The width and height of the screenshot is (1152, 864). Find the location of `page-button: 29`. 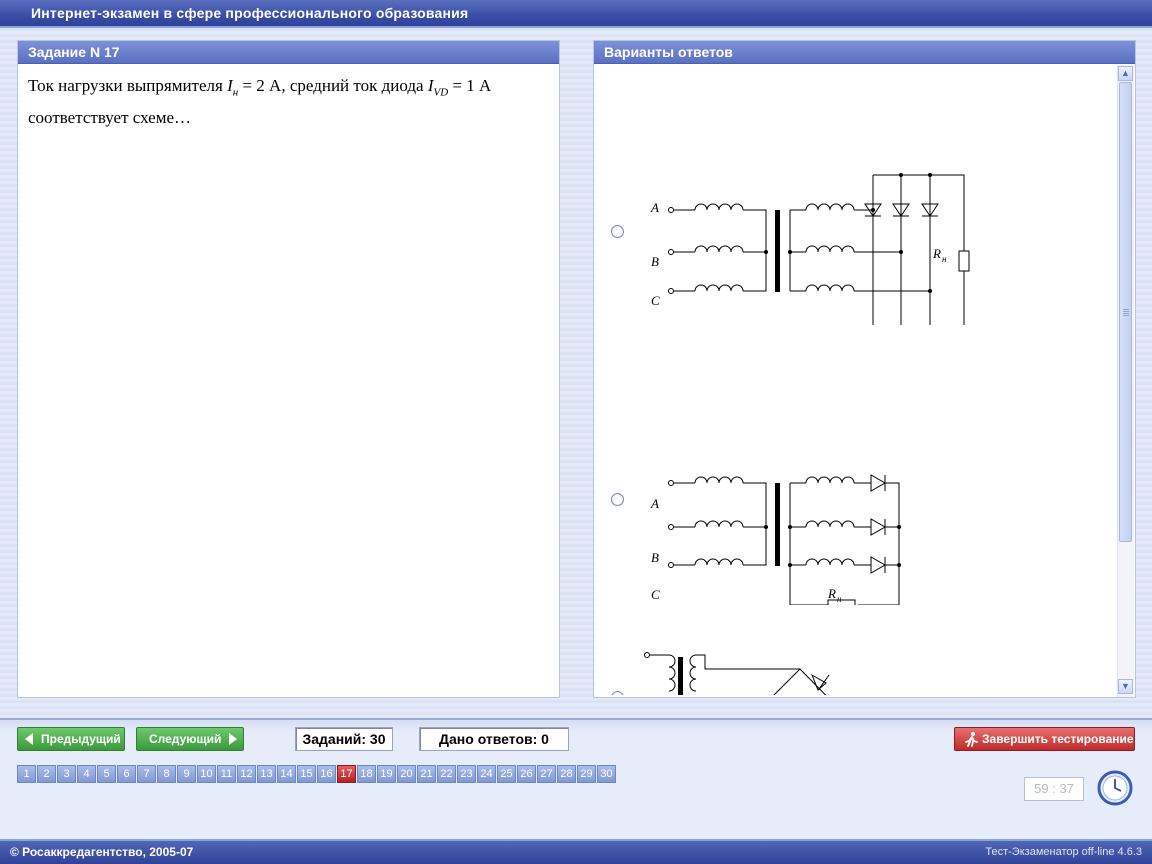

page-button: 29 is located at coordinates (586, 774).